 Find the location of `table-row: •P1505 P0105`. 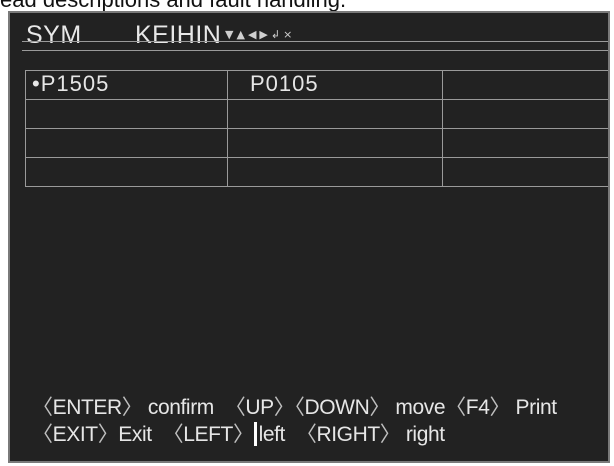

table-row: •P1505 P0105 is located at coordinates (316, 85).